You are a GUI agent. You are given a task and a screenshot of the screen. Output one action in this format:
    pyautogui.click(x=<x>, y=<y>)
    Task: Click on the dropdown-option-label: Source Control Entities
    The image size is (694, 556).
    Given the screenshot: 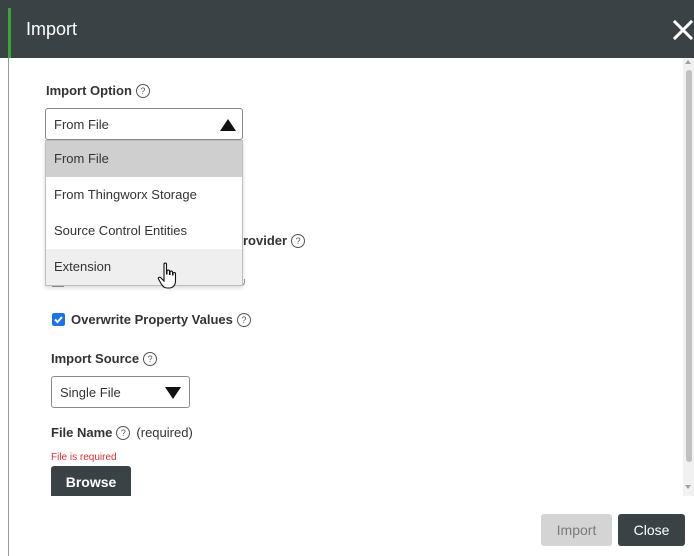 What is the action you would take?
    pyautogui.click(x=120, y=230)
    